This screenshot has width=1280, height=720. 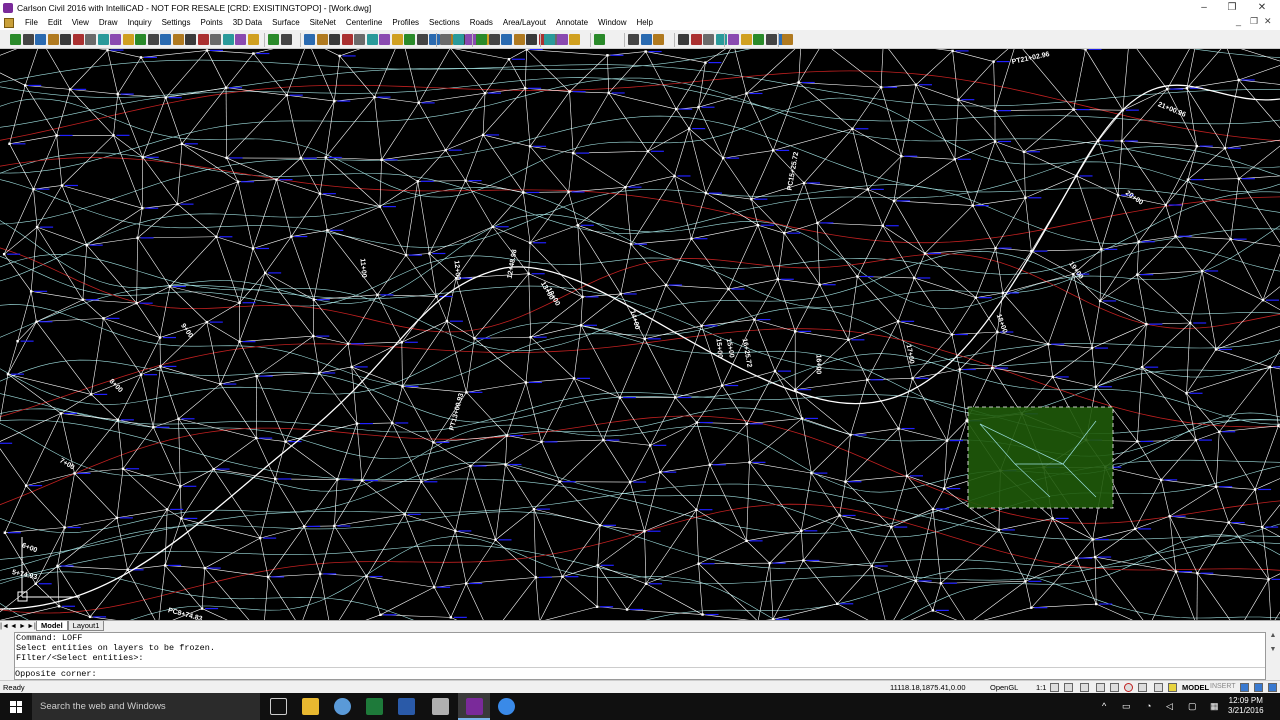 I want to click on menu-roads: Roads, so click(x=481, y=22).